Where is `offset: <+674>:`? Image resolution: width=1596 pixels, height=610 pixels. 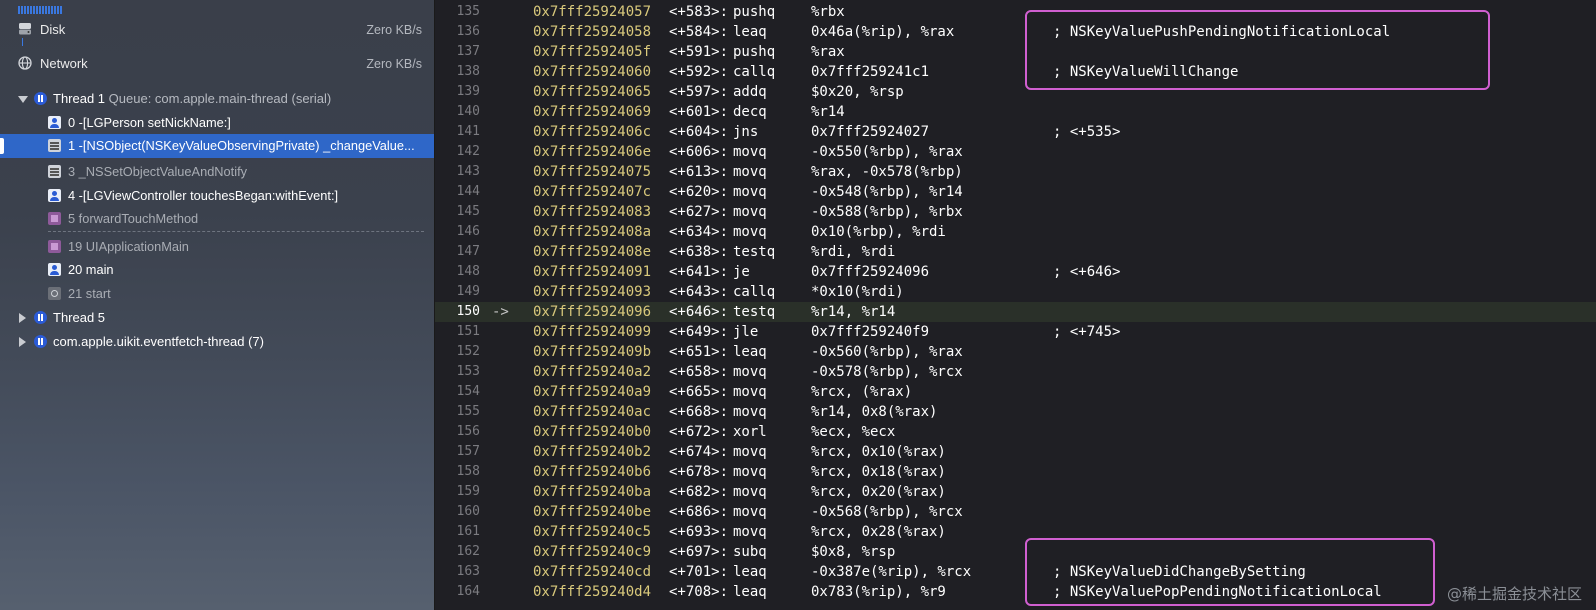
offset: <+674>: is located at coordinates (699, 452).